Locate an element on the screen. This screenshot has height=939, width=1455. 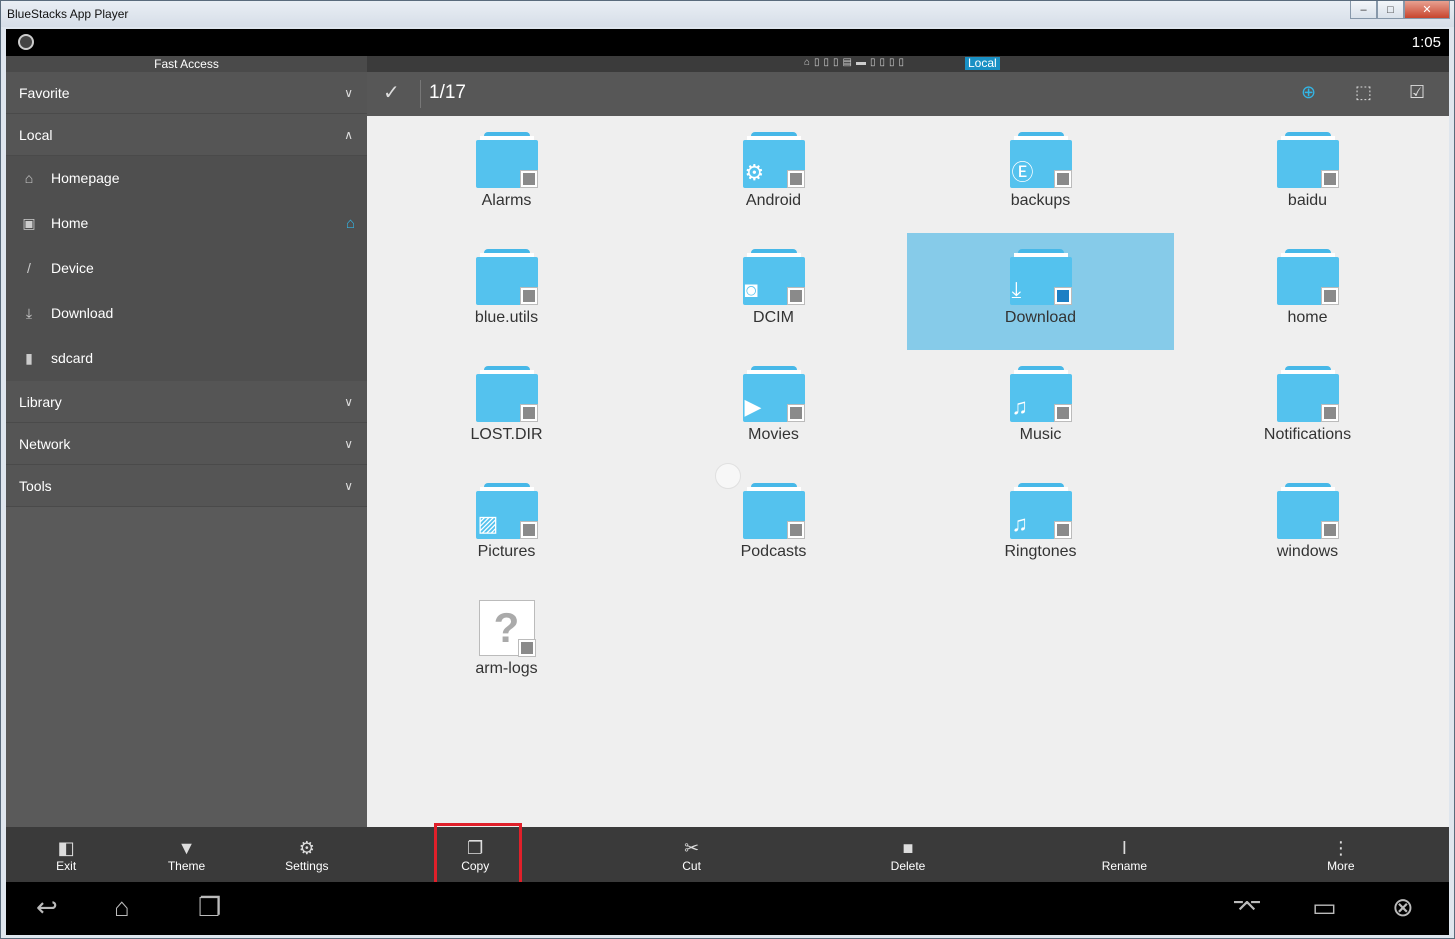
more-vertical-icon: ⋮ is located at coordinates (1340, 847).